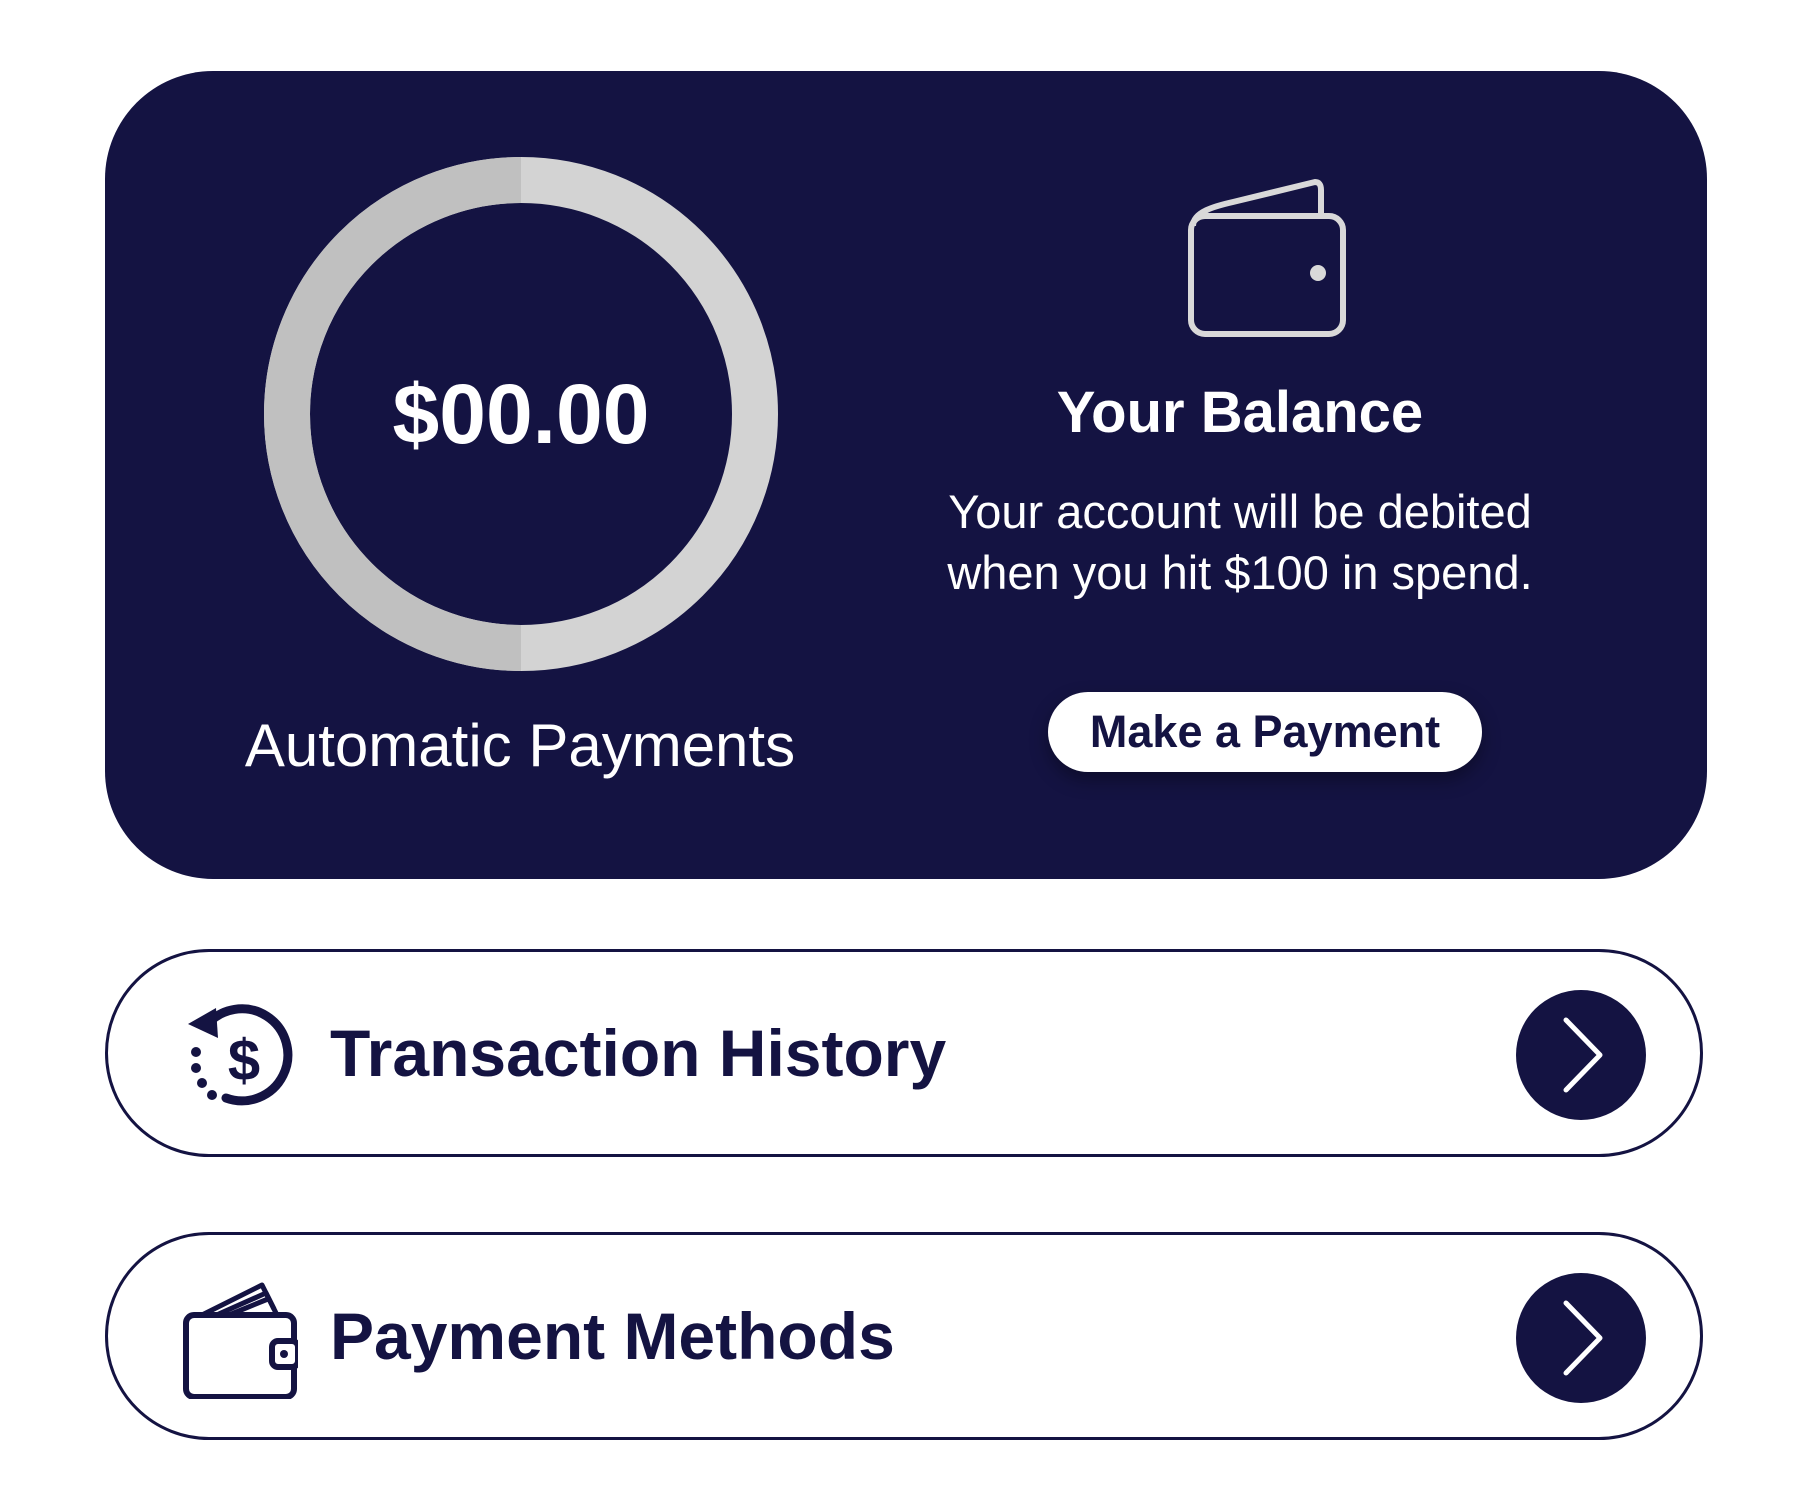 The width and height of the screenshot is (1800, 1508). What do you see at coordinates (612, 1336) in the screenshot?
I see `payment-methods-label: Payment Methods` at bounding box center [612, 1336].